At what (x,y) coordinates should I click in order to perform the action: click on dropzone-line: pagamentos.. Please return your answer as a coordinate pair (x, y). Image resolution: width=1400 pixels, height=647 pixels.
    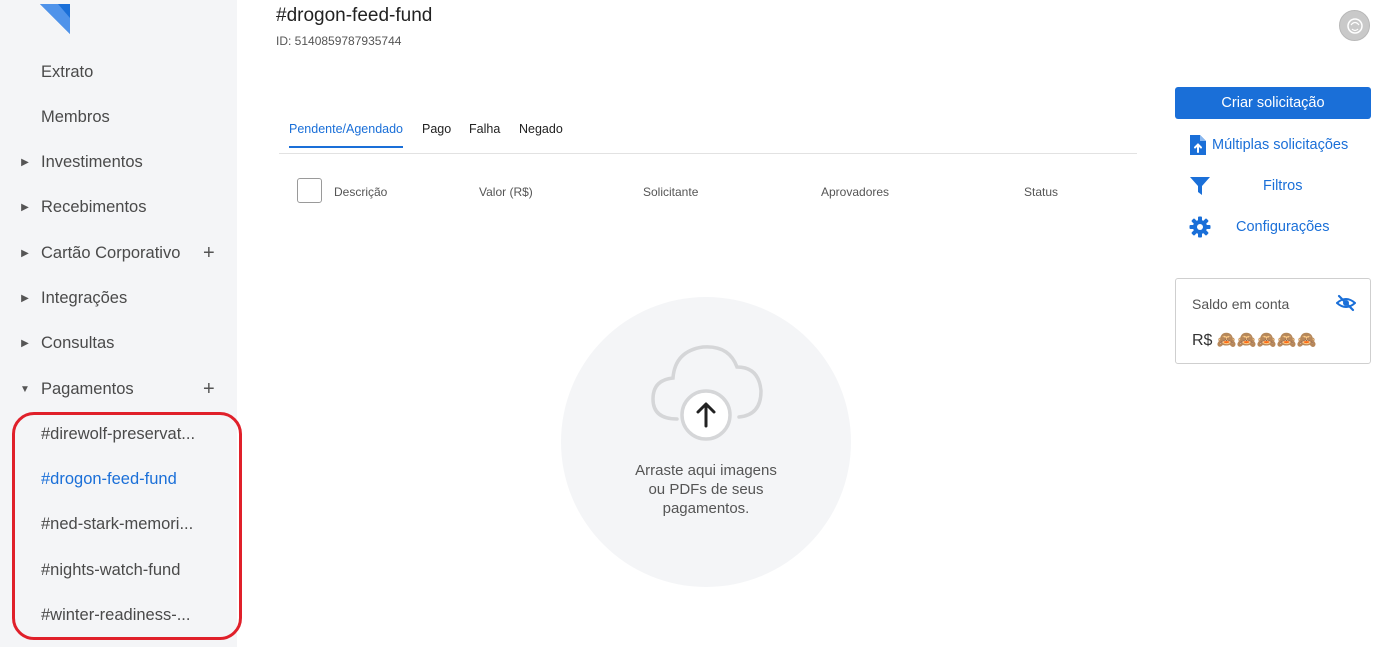
    Looking at the image, I should click on (706, 508).